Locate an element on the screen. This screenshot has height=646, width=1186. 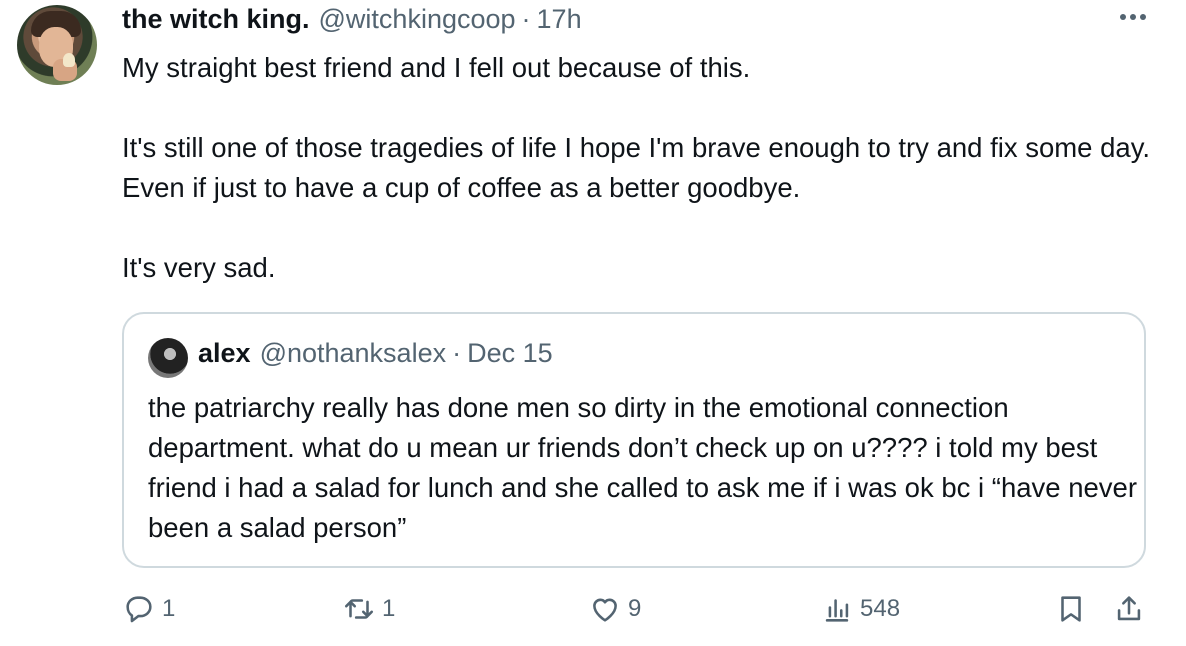
user-handle: @witchkingcoop is located at coordinates (417, 19).